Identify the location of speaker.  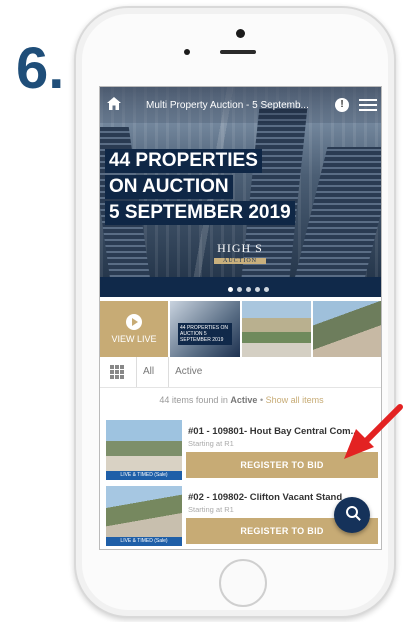
(238, 52).